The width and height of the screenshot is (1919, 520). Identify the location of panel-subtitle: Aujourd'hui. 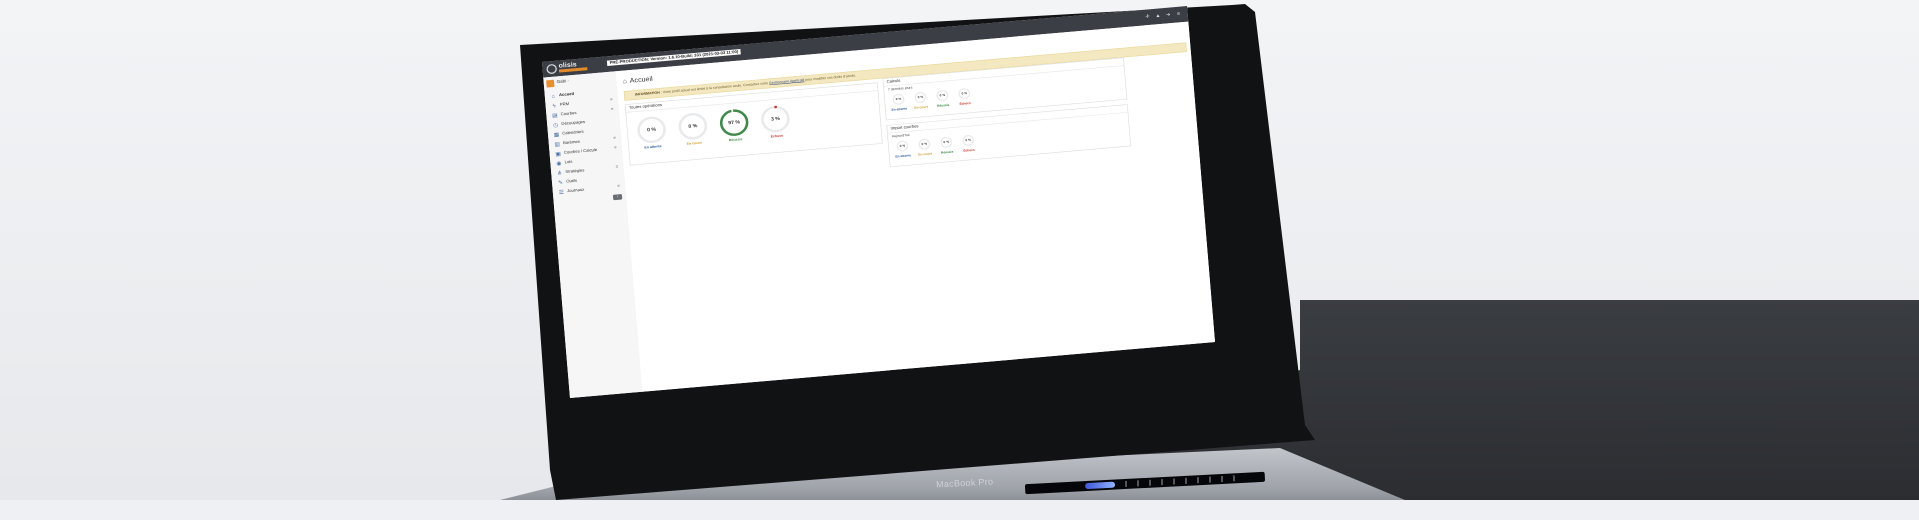
(900, 136).